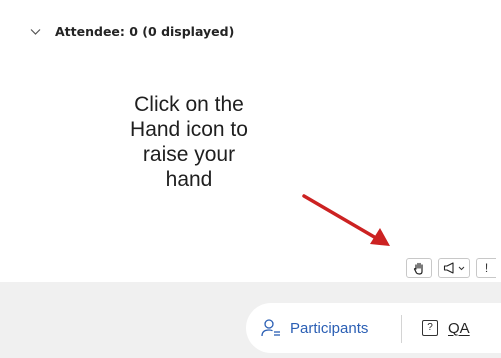 Image resolution: width=501 pixels, height=358 pixels. I want to click on pointer-arrow, so click(346, 220).